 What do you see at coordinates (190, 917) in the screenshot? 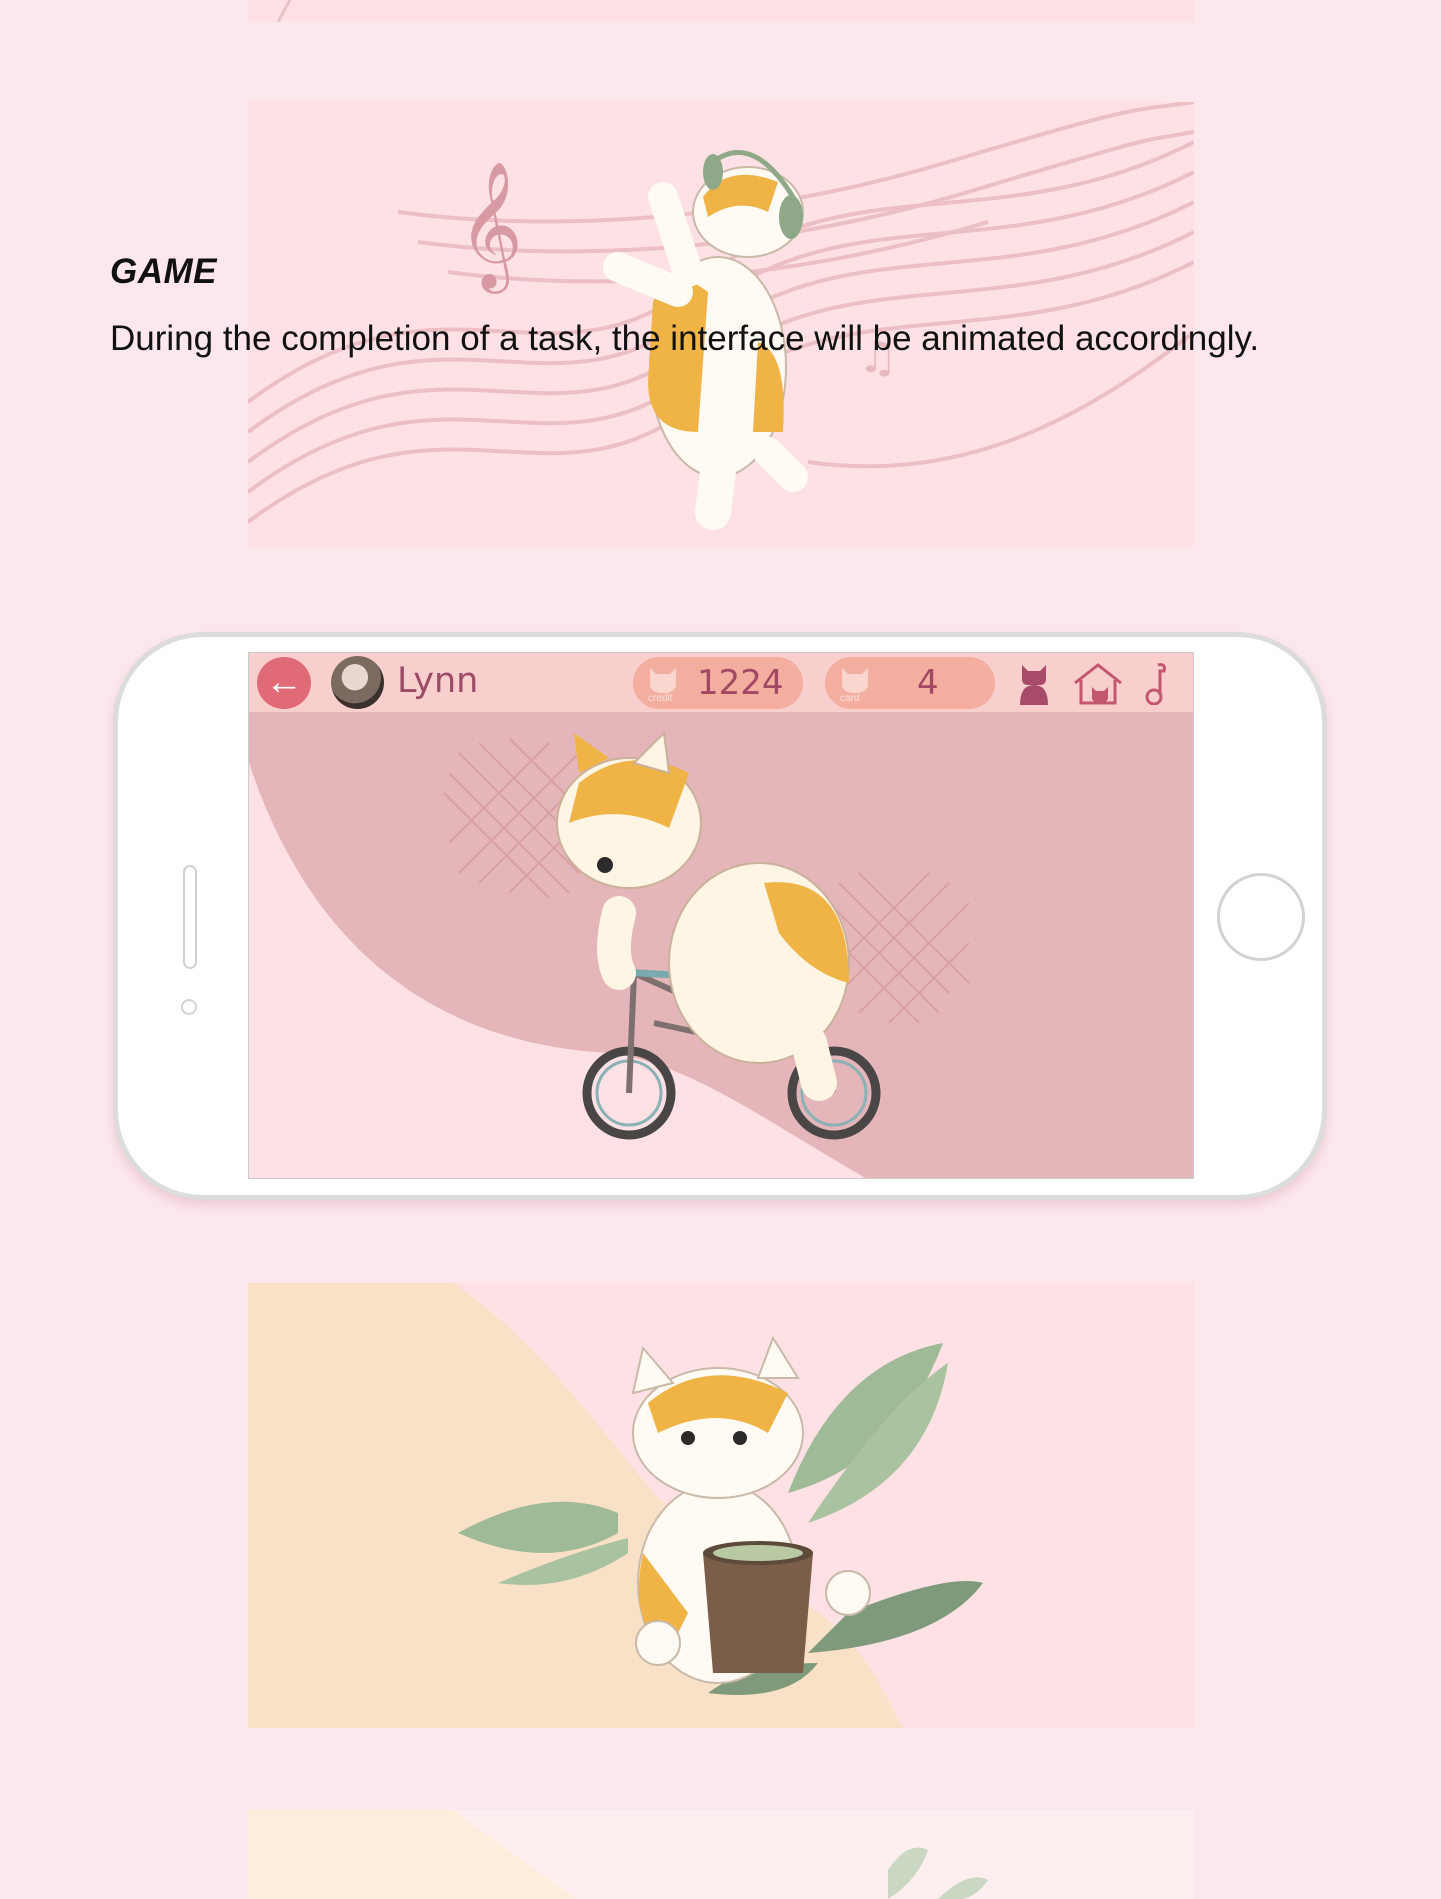
I see `phone-speaker` at bounding box center [190, 917].